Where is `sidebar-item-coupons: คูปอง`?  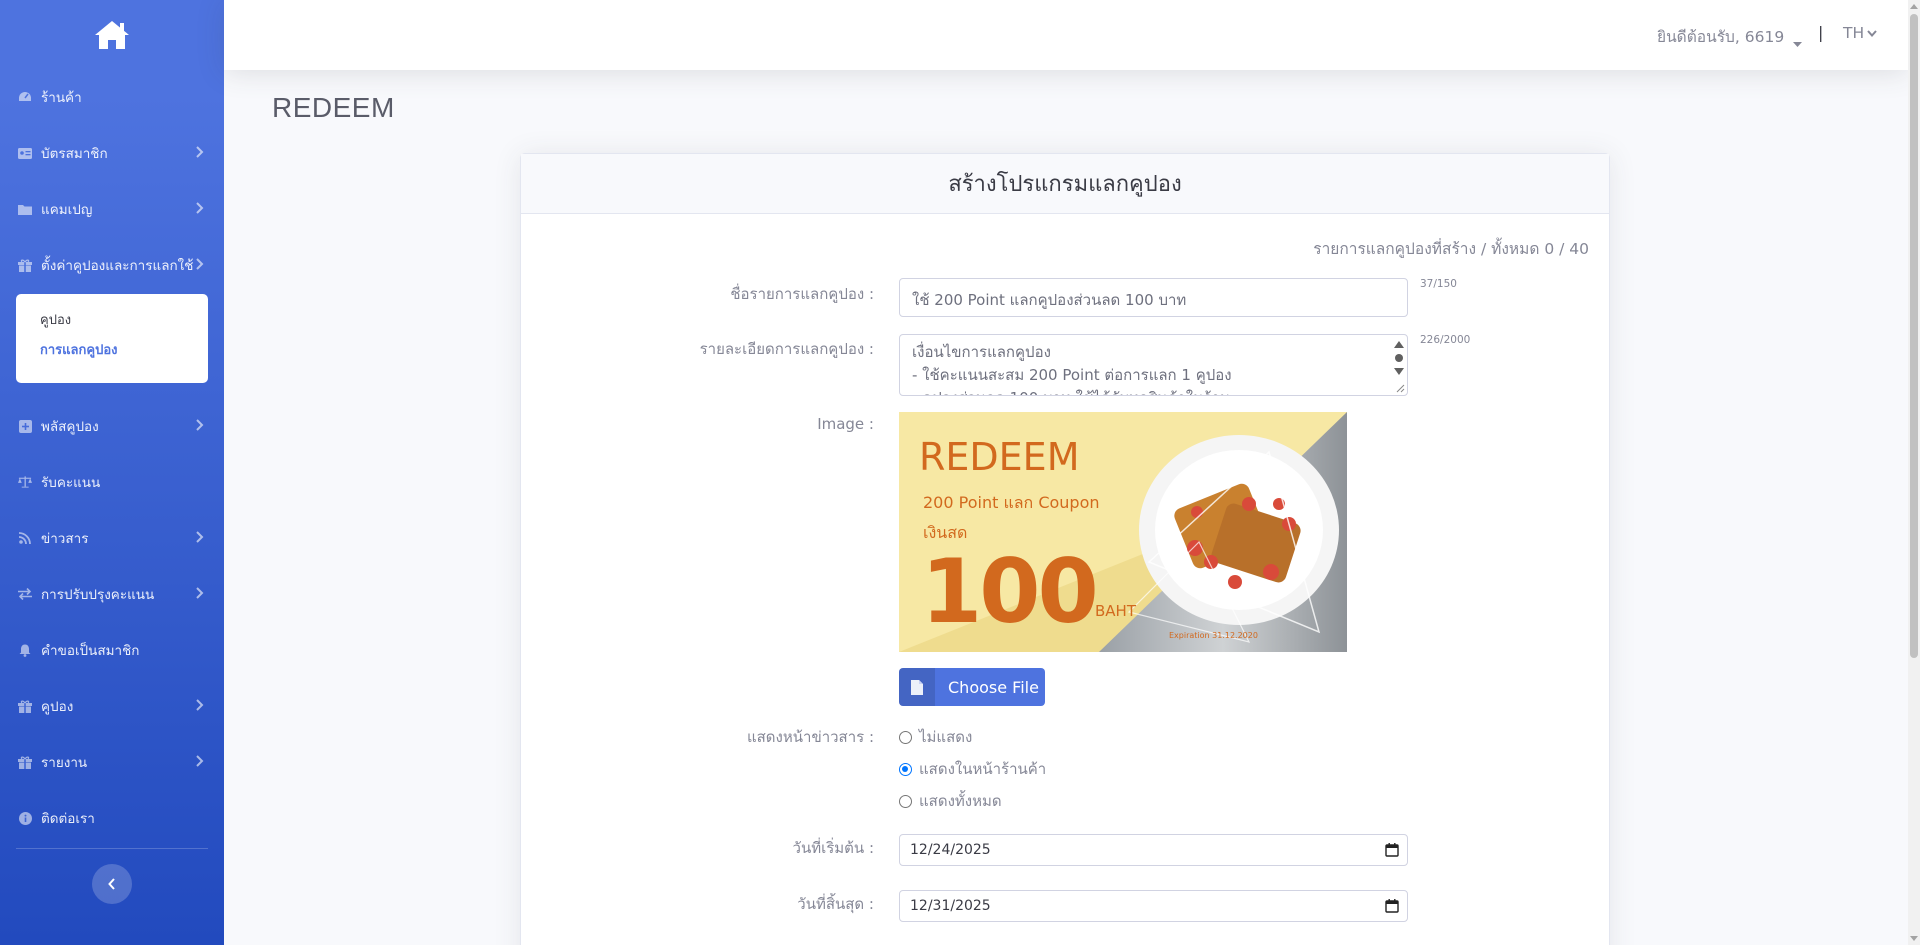 sidebar-item-coupons: คูปอง is located at coordinates (112, 706).